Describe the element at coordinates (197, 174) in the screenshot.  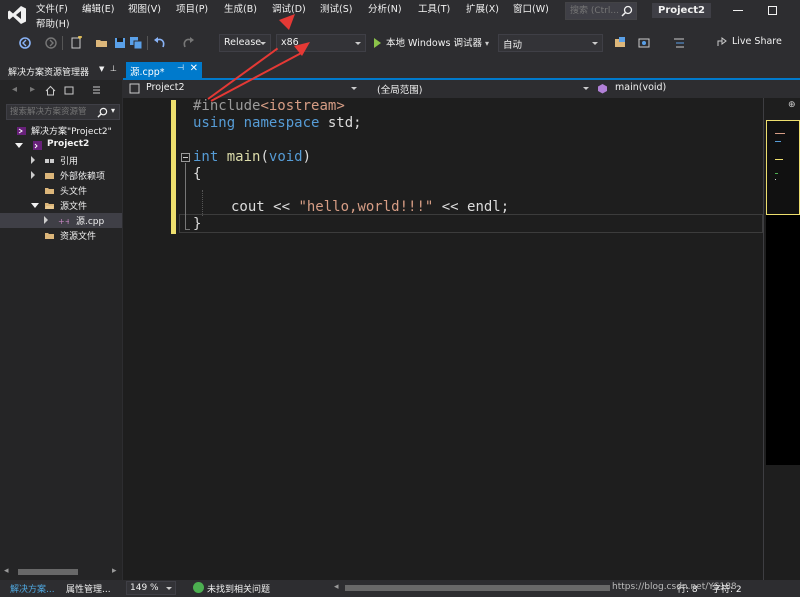
I see `code-line-5: {` at that location.